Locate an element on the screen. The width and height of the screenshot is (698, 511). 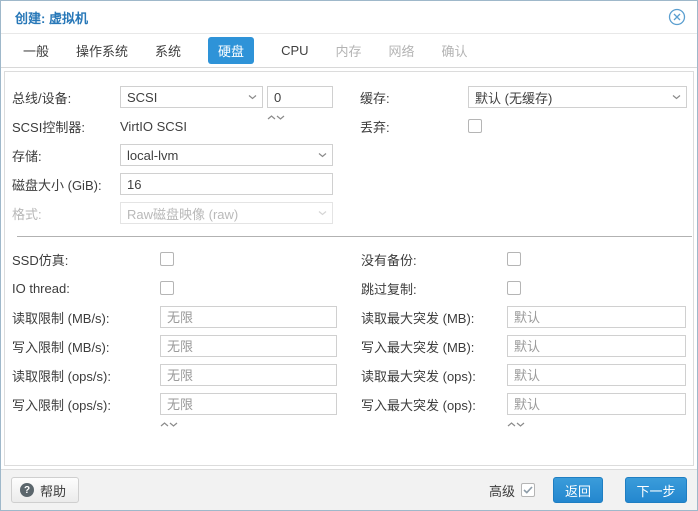
tab-confirm: 确认 is located at coordinates (454, 51).